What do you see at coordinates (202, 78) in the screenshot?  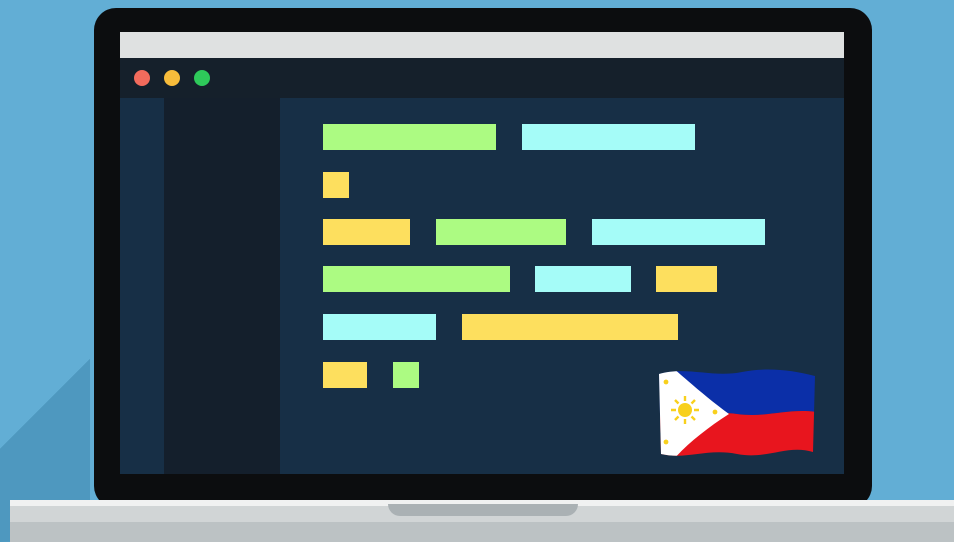 I see `maximize-window-icon` at bounding box center [202, 78].